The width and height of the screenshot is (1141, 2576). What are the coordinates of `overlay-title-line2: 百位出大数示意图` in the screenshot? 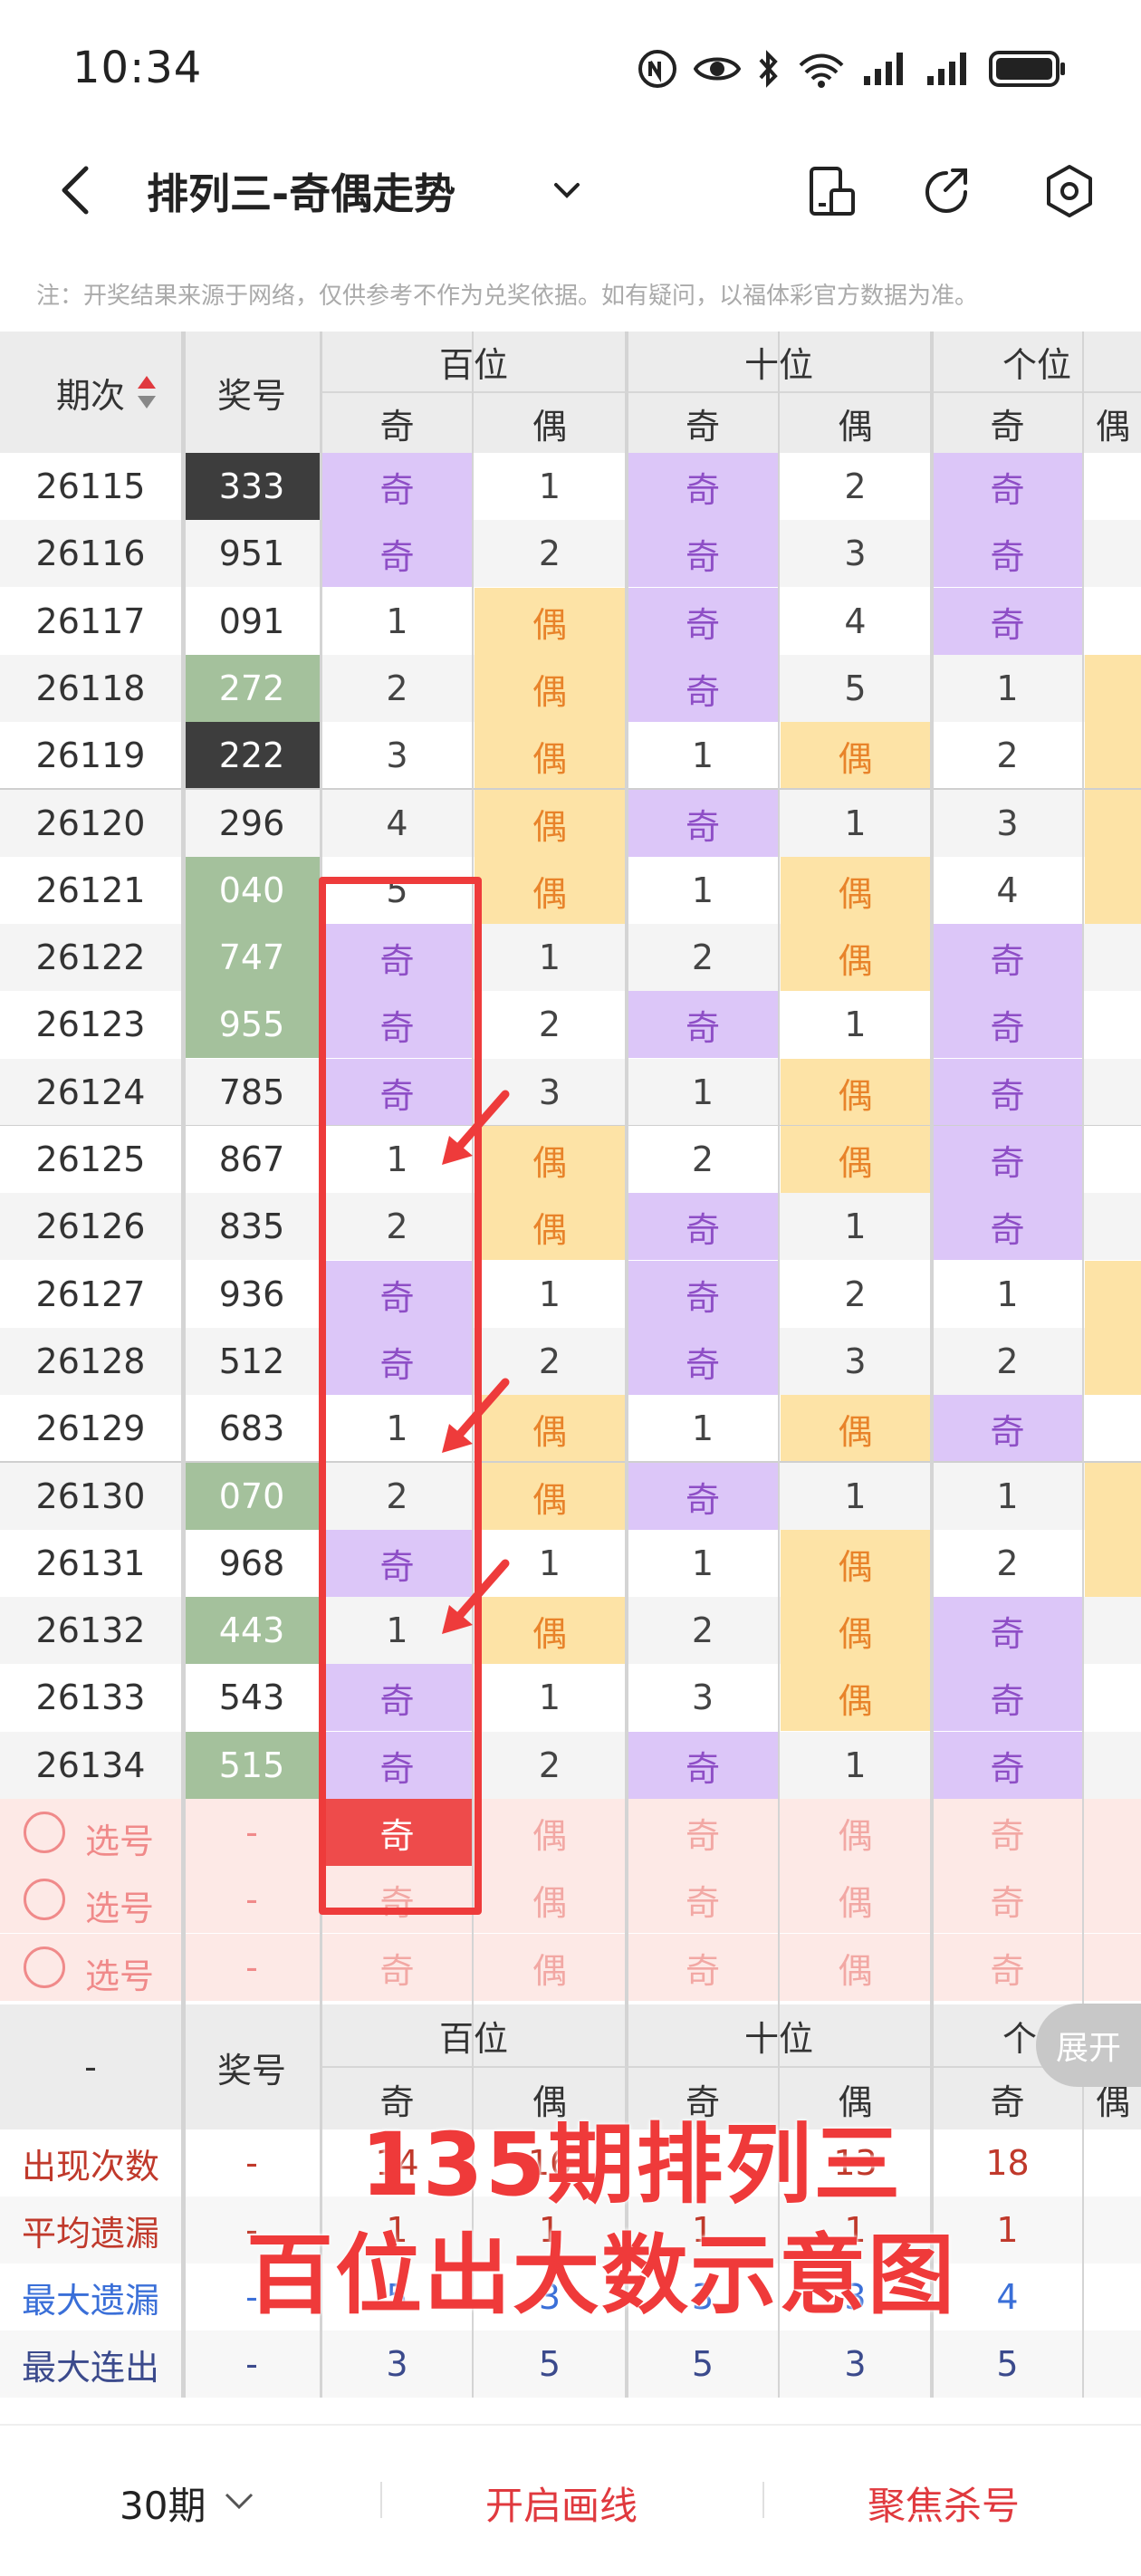 It's located at (601, 2275).